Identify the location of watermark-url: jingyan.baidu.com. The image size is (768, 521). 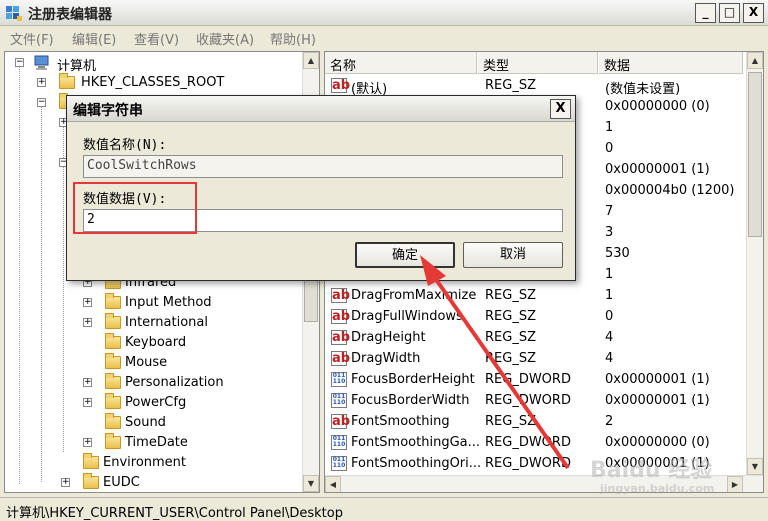
(657, 488).